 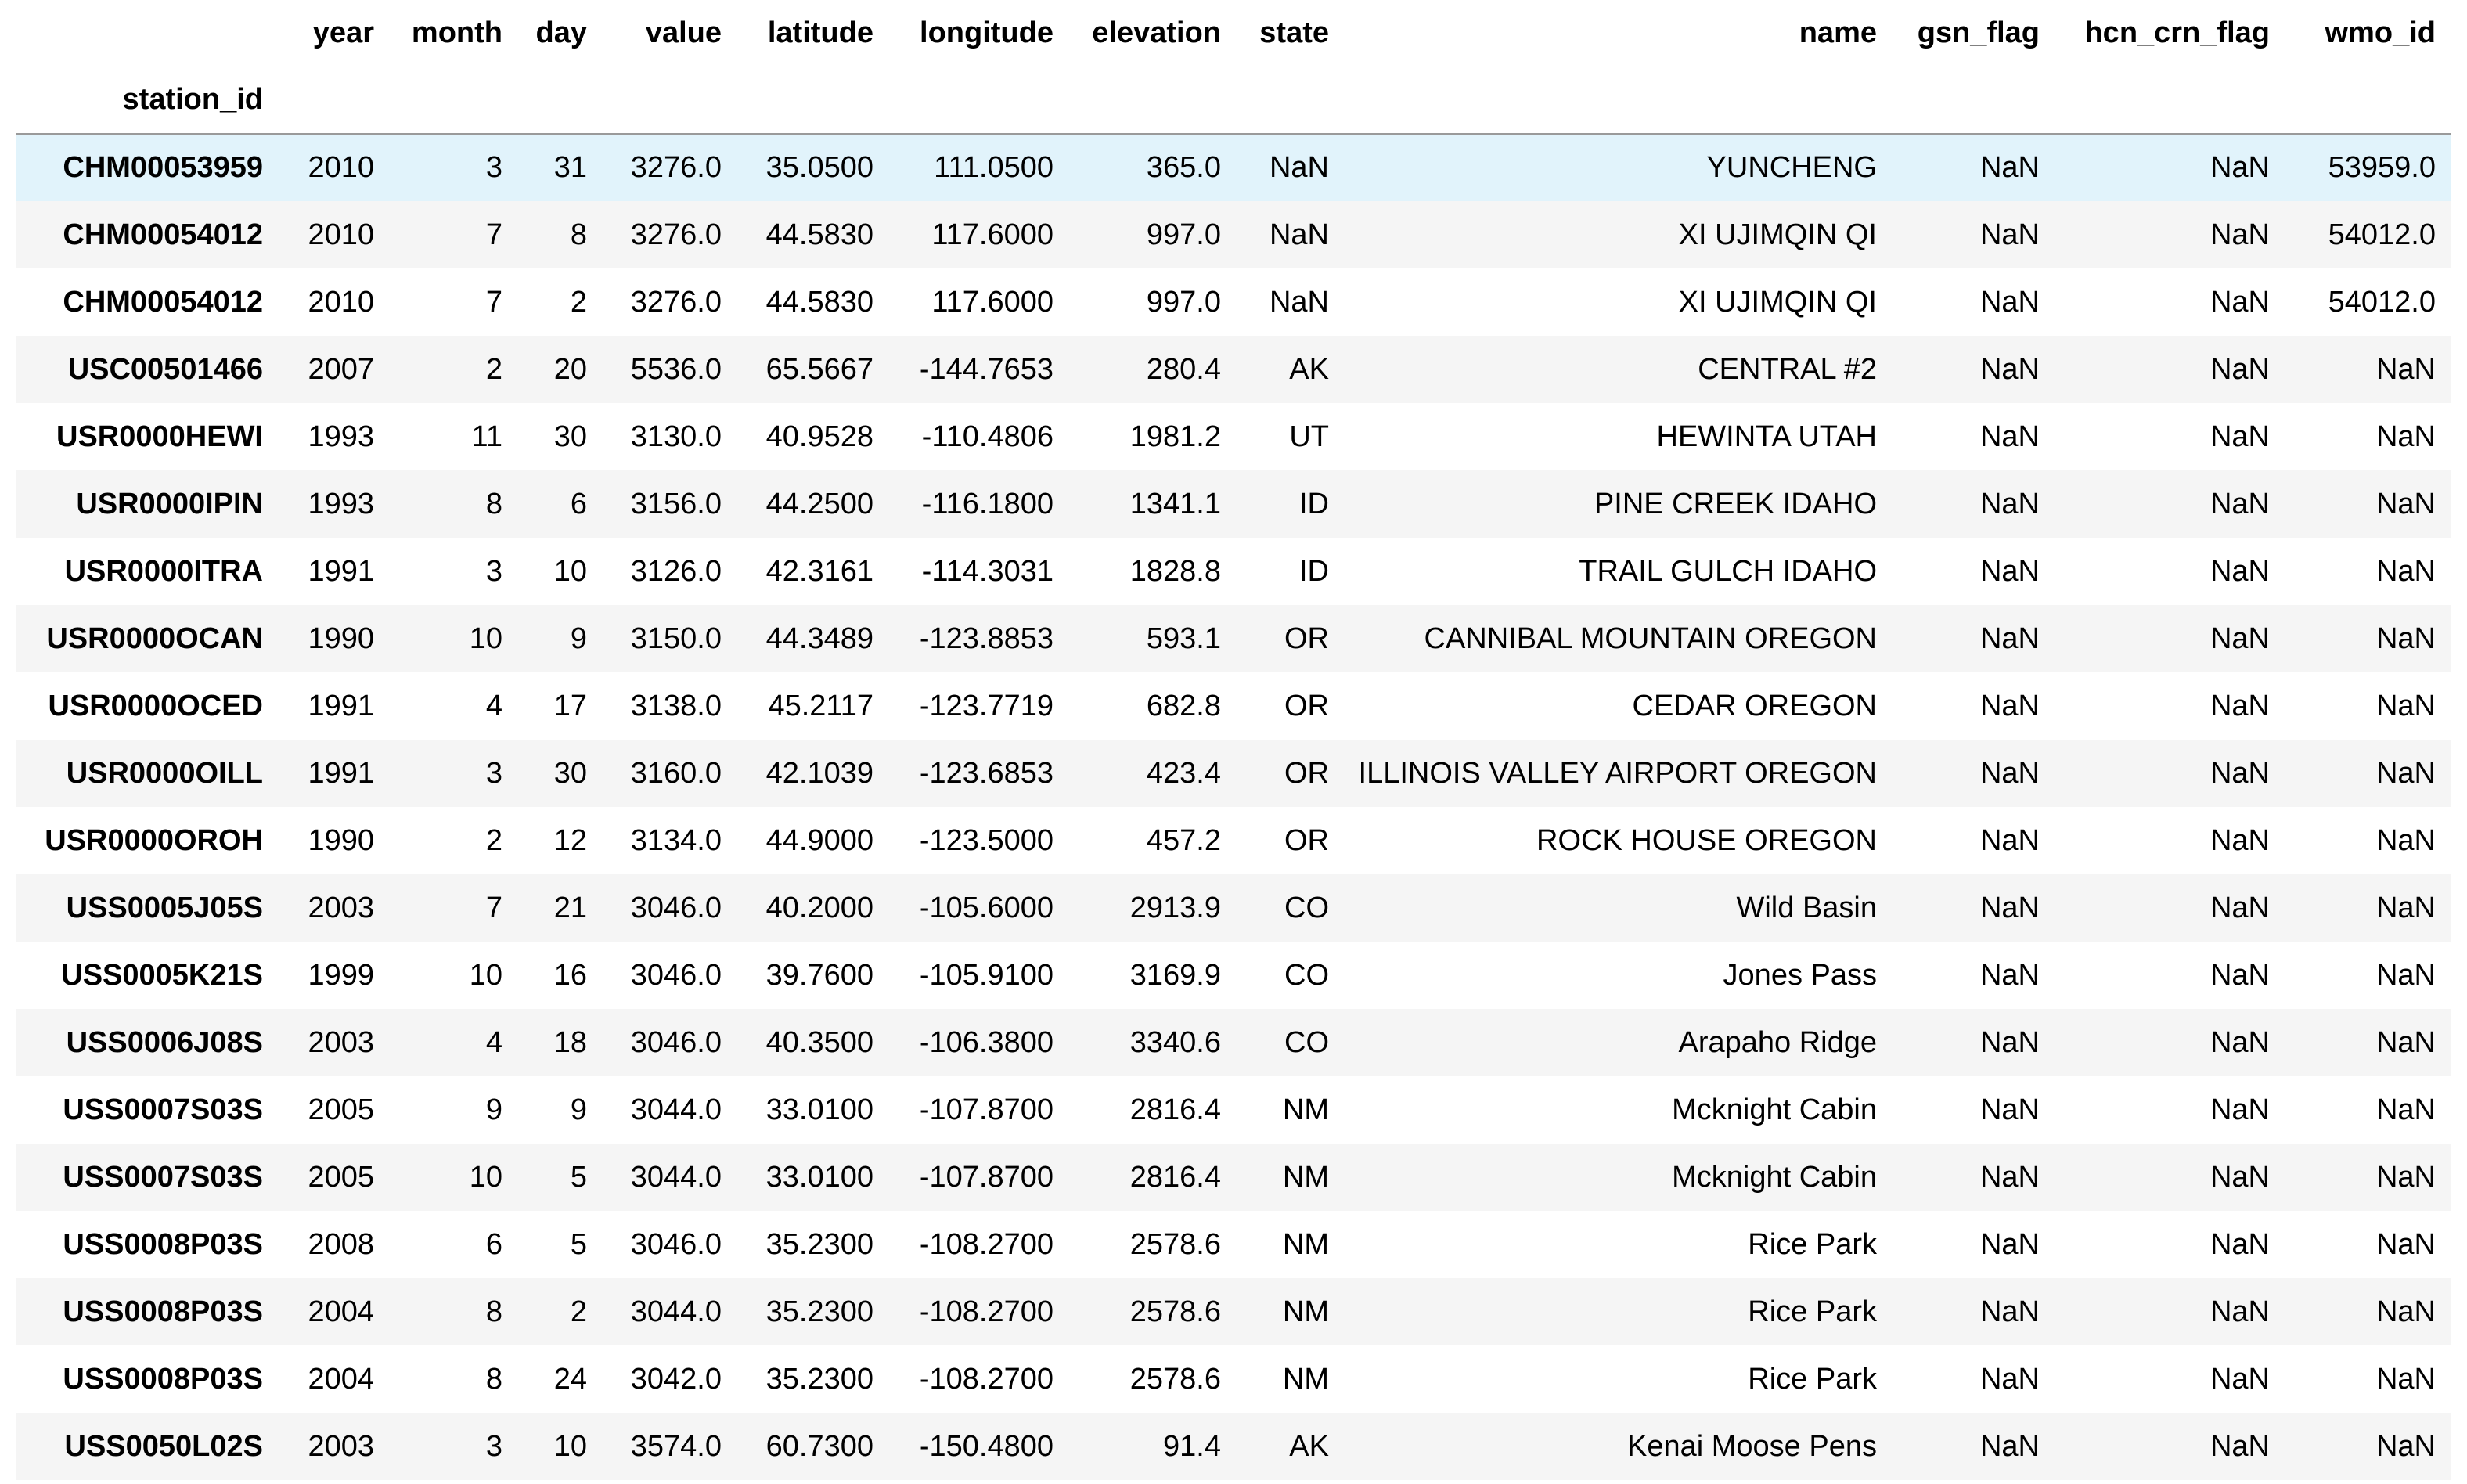 I want to click on cell-day: 16, so click(x=570, y=975).